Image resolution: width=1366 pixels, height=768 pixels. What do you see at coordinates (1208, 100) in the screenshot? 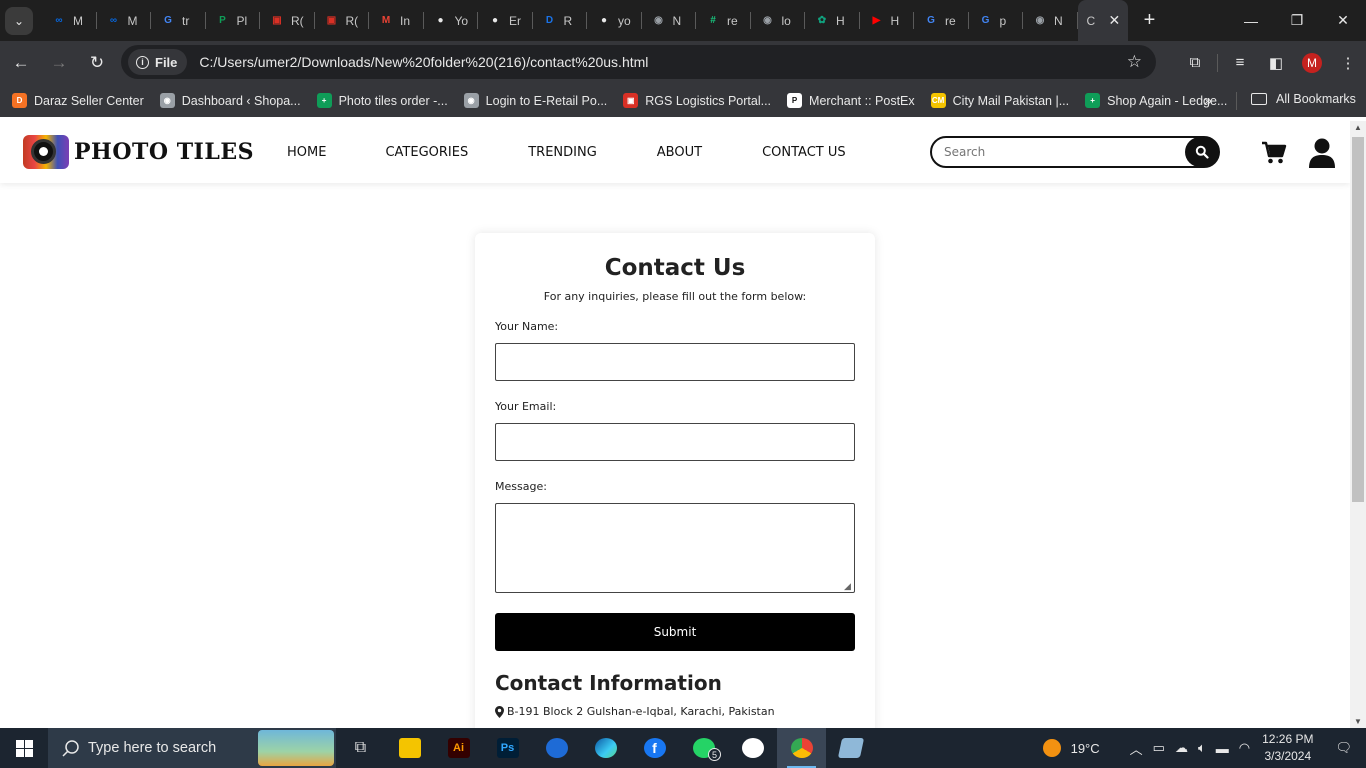
I see `more-bookmarks-button: »` at bounding box center [1208, 100].